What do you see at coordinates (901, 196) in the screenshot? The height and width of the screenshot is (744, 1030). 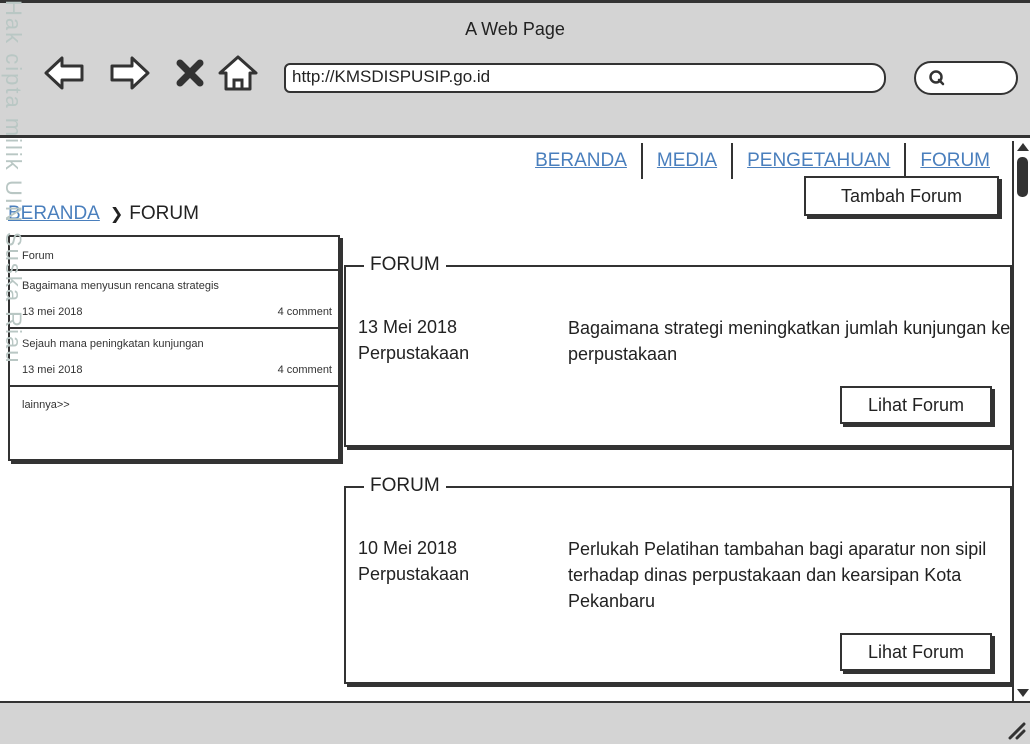 I see `add-forum-button: Tambah Forum` at bounding box center [901, 196].